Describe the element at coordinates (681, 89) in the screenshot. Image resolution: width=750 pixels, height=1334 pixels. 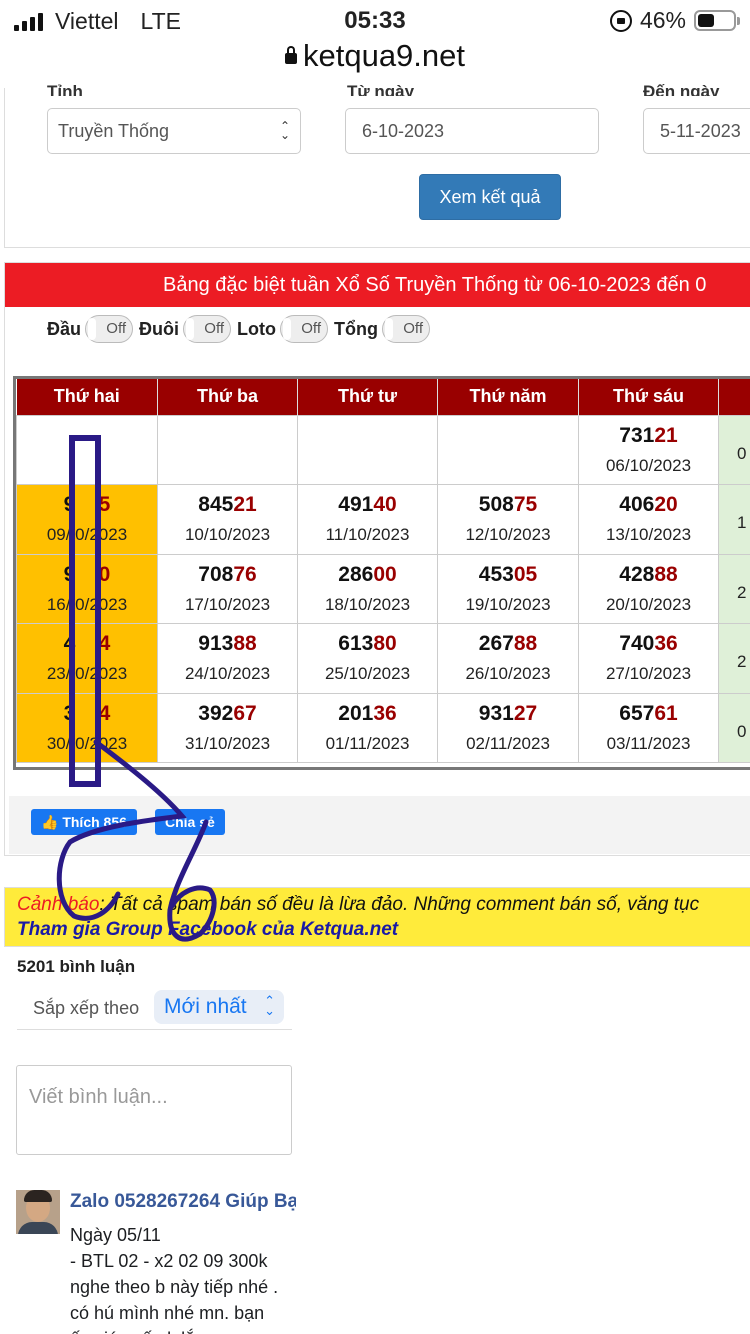
I see `to-date-label: Đến ngày` at that location.